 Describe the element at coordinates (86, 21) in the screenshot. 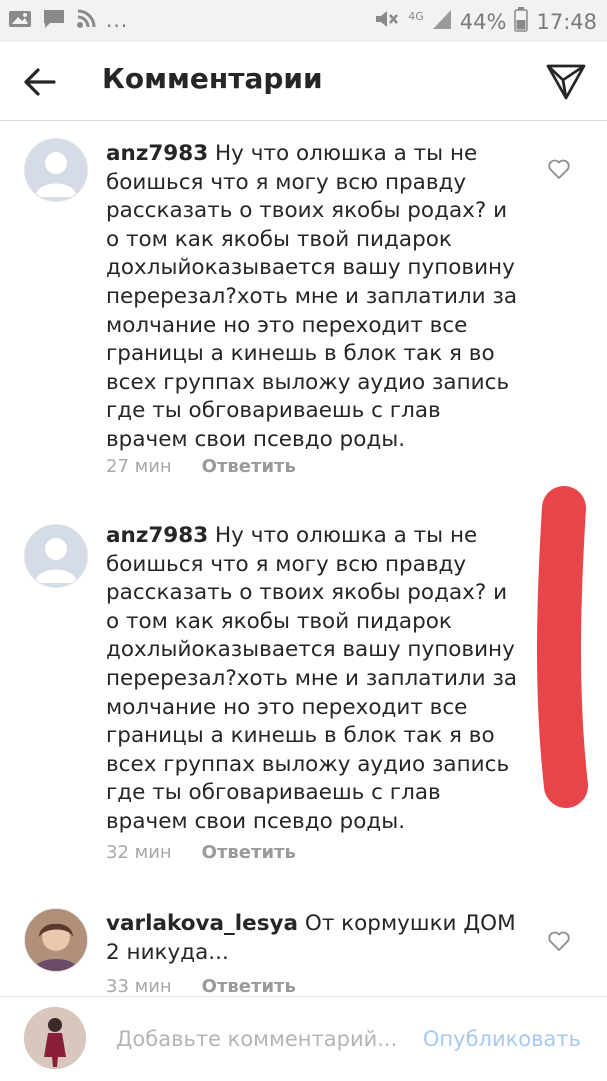

I see `wifi-icon` at that location.